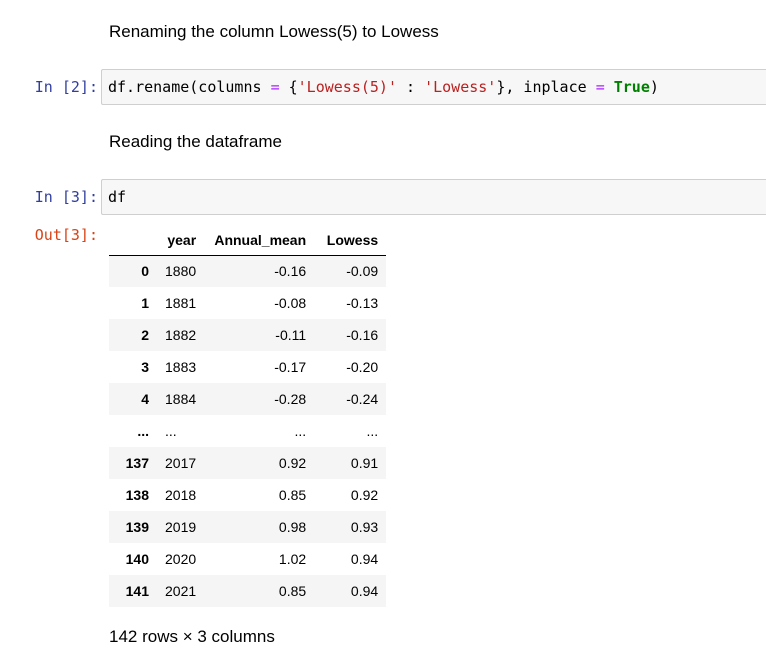  What do you see at coordinates (546, 87) in the screenshot?
I see `code-token: }, inplace` at bounding box center [546, 87].